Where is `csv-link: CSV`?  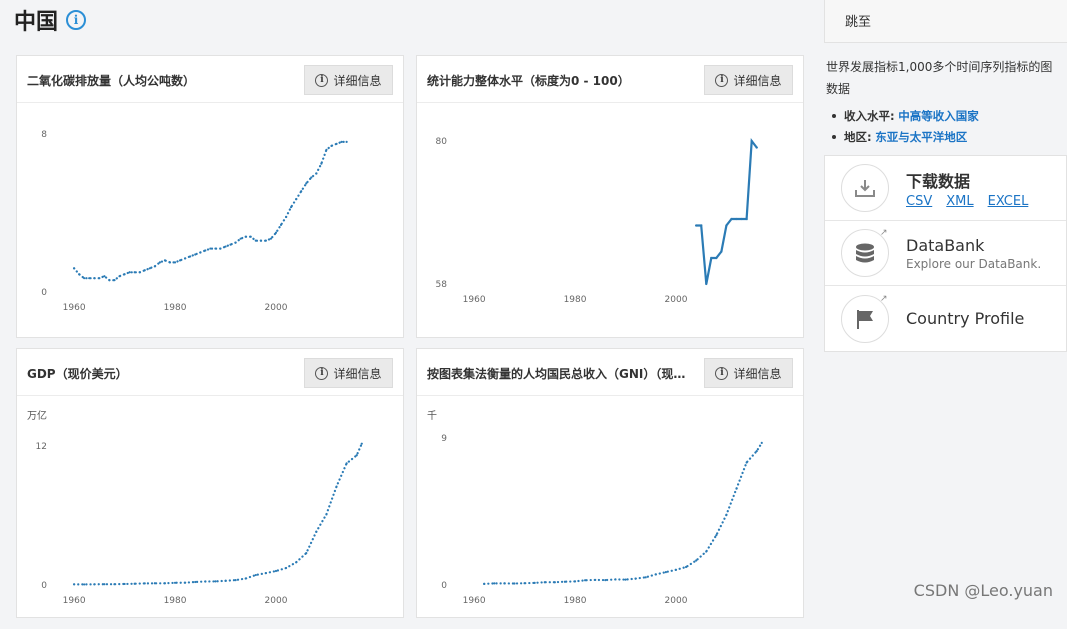 csv-link: CSV is located at coordinates (919, 201).